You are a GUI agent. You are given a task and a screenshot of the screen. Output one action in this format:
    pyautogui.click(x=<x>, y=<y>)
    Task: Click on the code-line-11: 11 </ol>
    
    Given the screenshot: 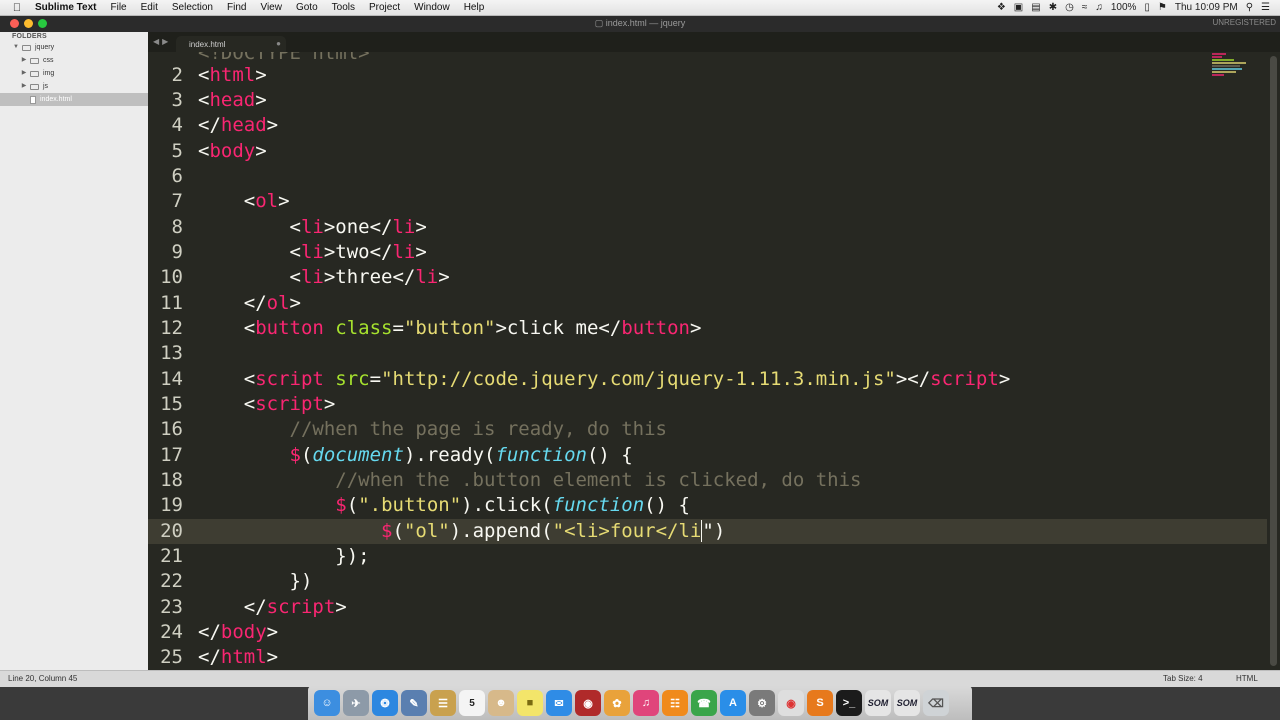 What is the action you would take?
    pyautogui.click(x=707, y=303)
    